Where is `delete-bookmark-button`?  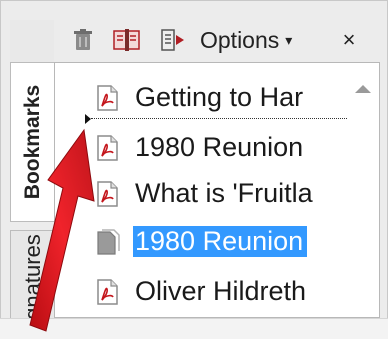 delete-bookmark-button is located at coordinates (83, 40).